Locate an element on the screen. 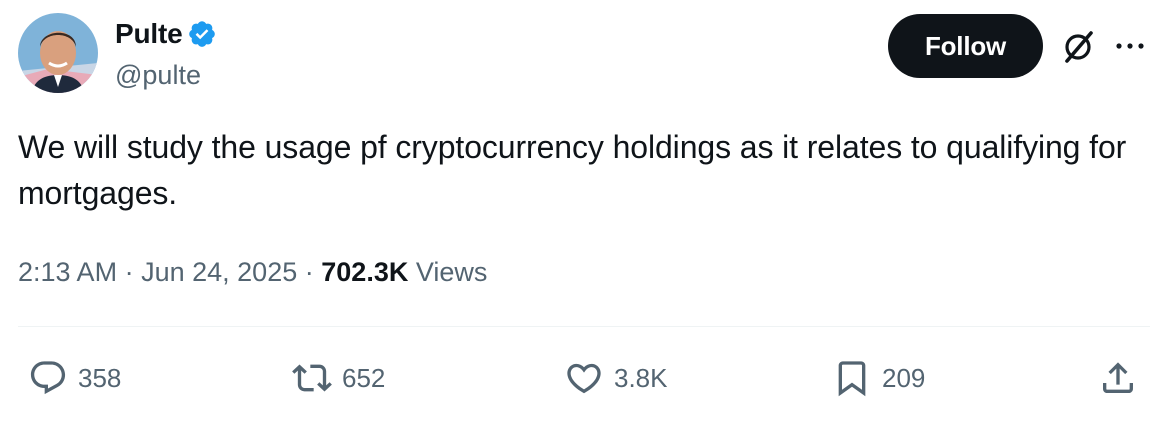 The width and height of the screenshot is (1159, 428). heart-icon is located at coordinates (584, 378).